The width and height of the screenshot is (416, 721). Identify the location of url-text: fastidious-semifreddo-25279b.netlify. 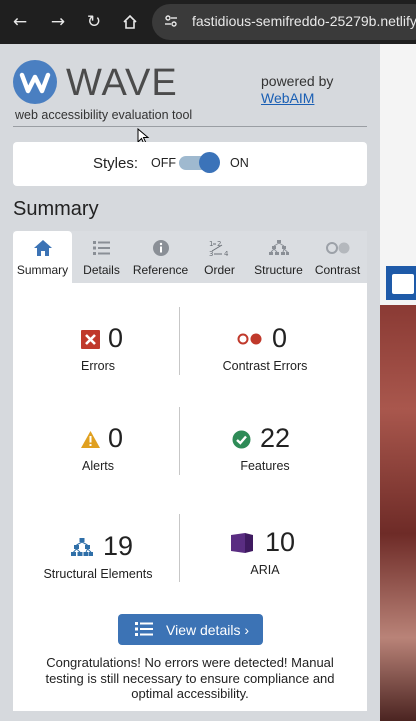
(304, 21).